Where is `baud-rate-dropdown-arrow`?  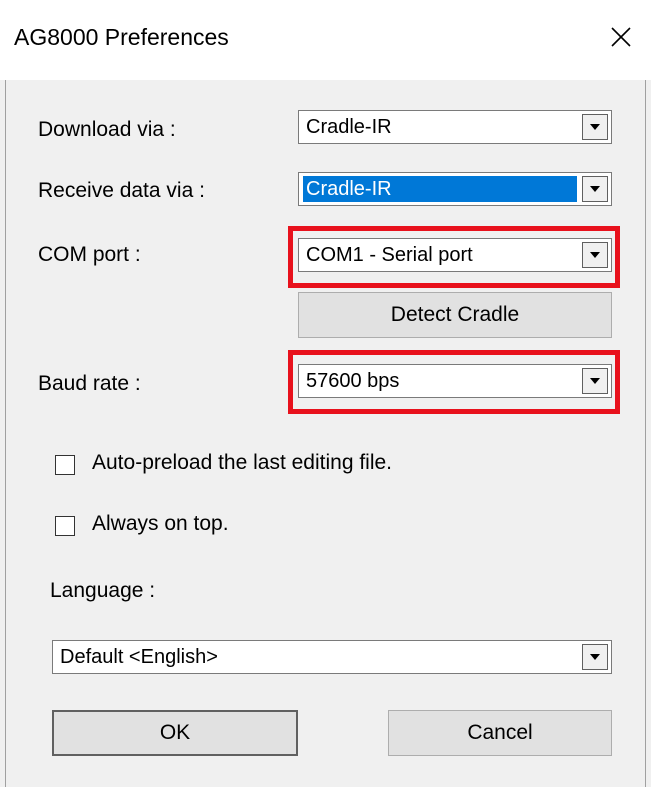 baud-rate-dropdown-arrow is located at coordinates (595, 381).